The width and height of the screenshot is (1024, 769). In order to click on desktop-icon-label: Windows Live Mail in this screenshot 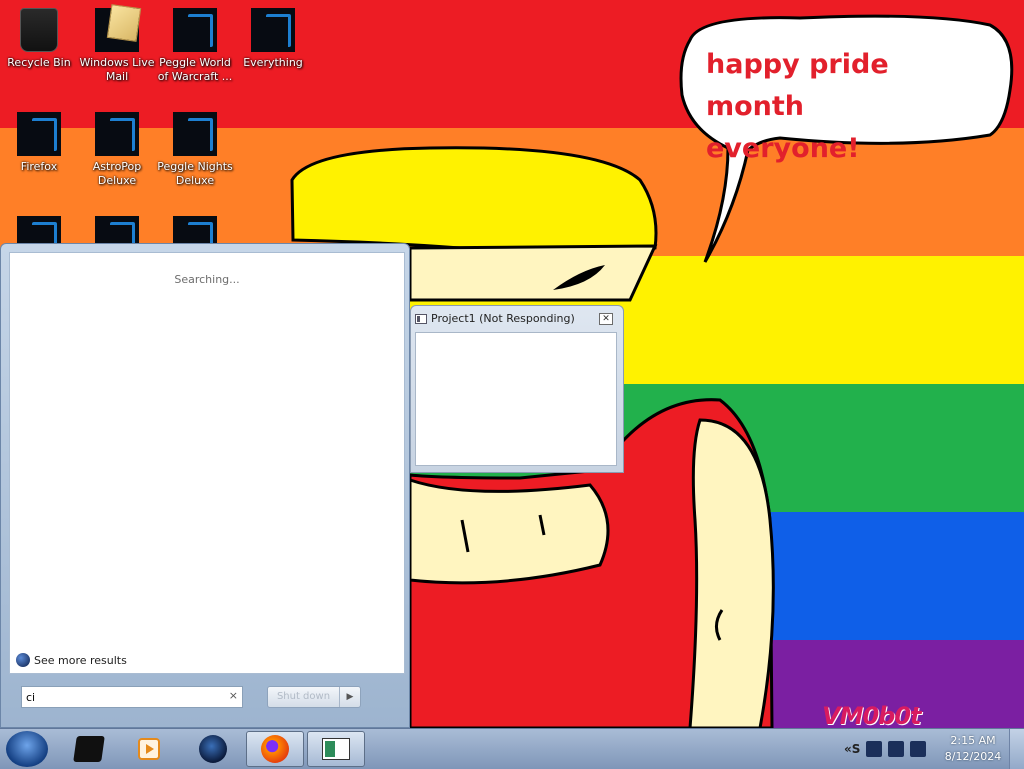, I will do `click(117, 69)`.